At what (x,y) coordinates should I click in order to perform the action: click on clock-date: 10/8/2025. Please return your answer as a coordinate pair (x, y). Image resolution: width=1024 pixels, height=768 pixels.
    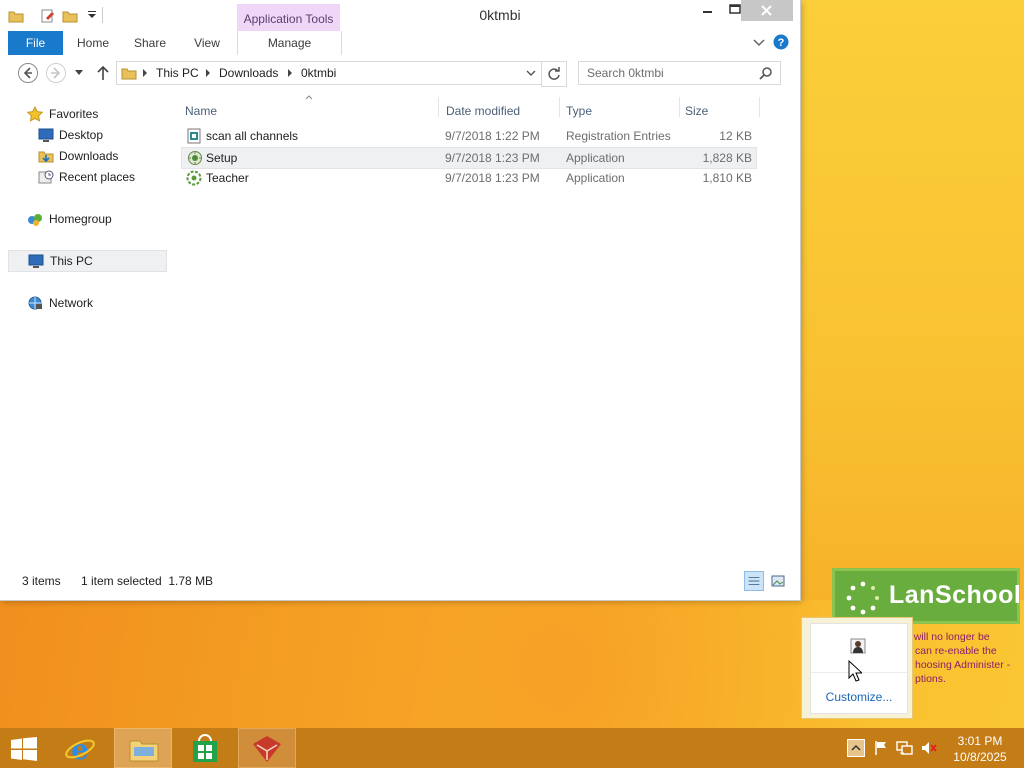
    Looking at the image, I should click on (980, 757).